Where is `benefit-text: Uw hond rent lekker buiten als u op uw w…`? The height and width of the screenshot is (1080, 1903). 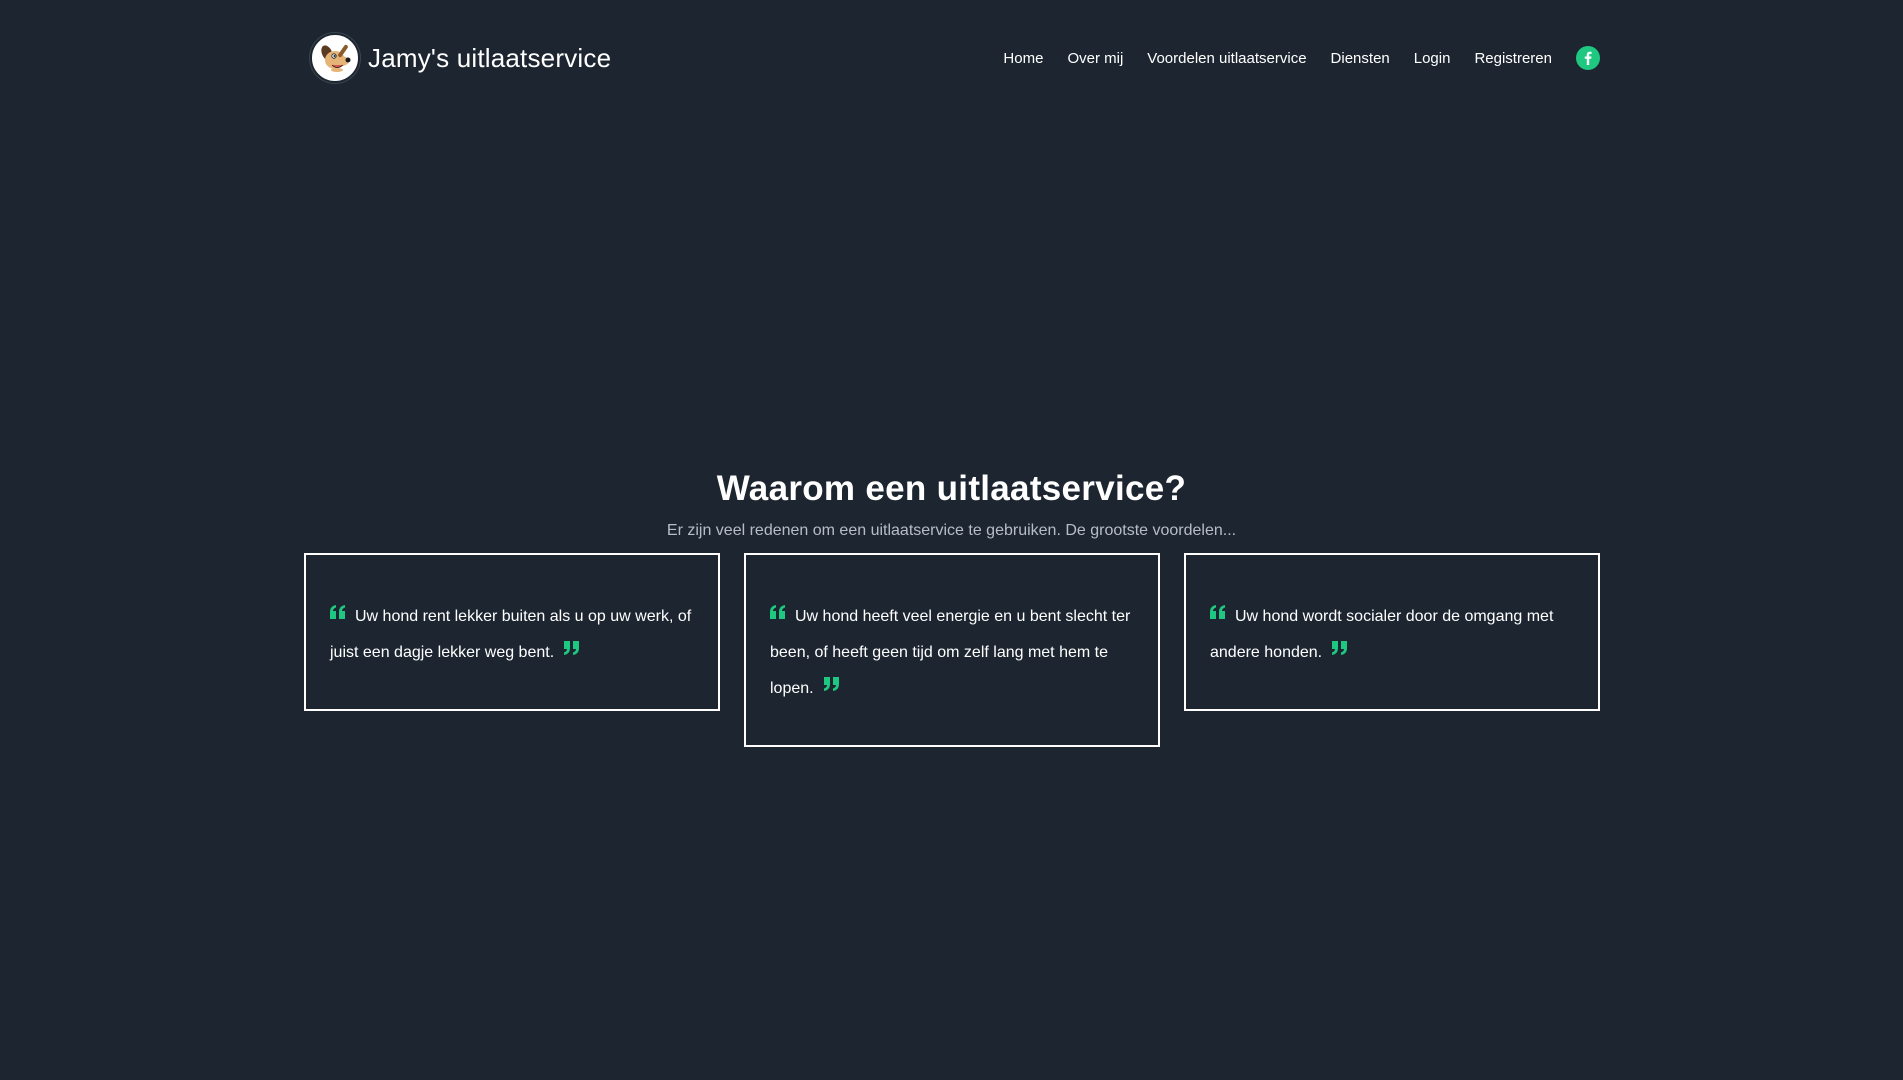 benefit-text: Uw hond rent lekker buiten als u op uw w… is located at coordinates (511, 635).